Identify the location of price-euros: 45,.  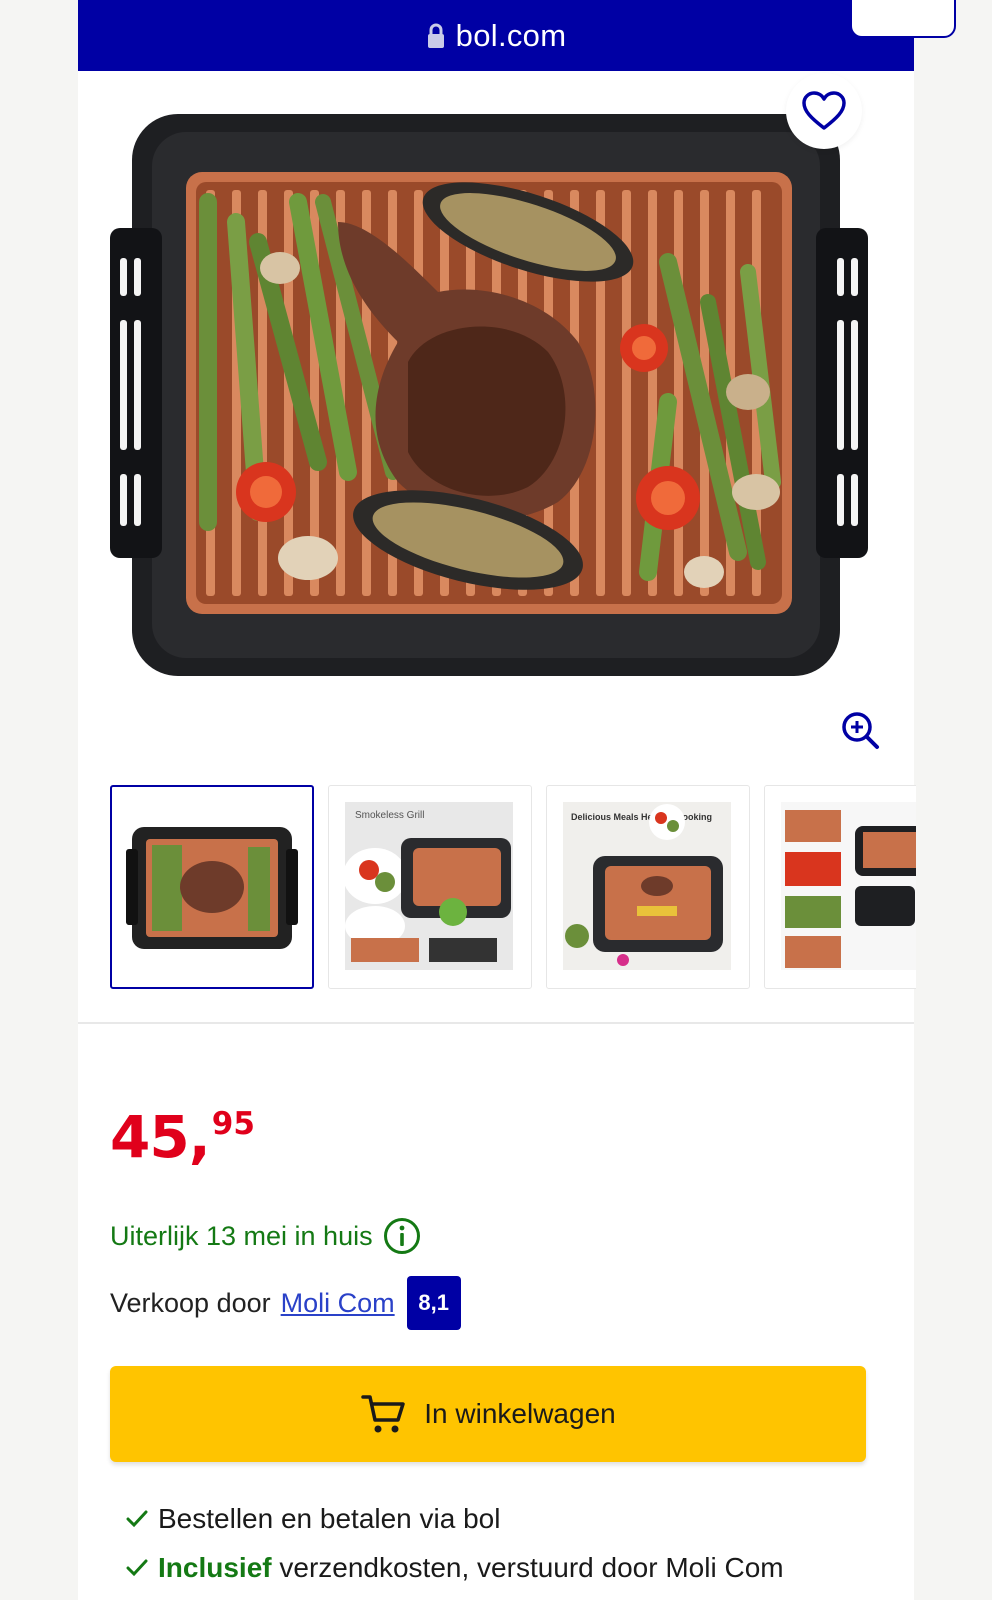
(160, 1137).